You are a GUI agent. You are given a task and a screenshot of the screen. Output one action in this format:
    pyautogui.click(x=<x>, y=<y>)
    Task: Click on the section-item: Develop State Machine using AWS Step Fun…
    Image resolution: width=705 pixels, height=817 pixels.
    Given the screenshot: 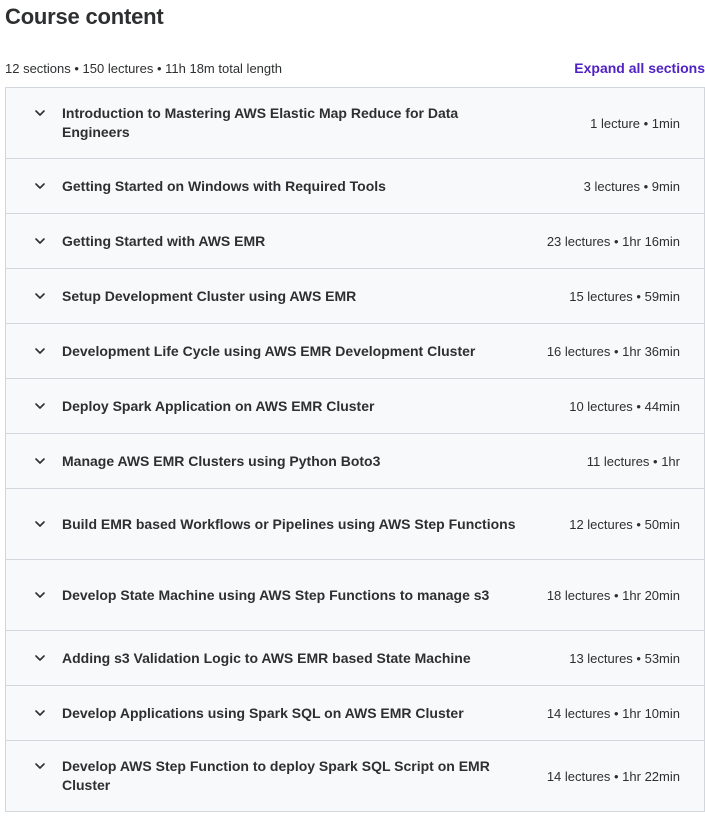 What is the action you would take?
    pyautogui.click(x=355, y=595)
    